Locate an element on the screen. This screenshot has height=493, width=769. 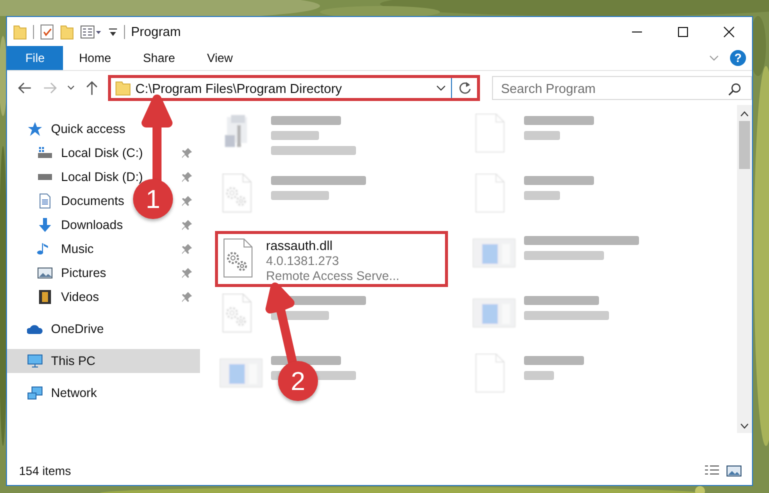
sidebar-item: This PC is located at coordinates (103, 361).